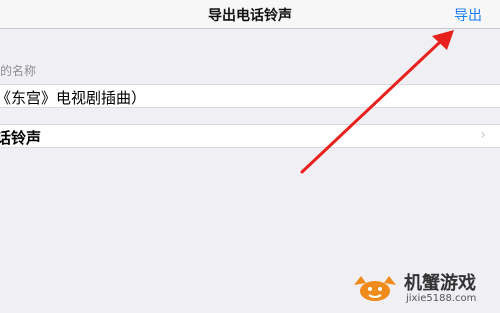  Describe the element at coordinates (440, 283) in the screenshot. I see `watermark-name: 机蟹游戏` at that location.